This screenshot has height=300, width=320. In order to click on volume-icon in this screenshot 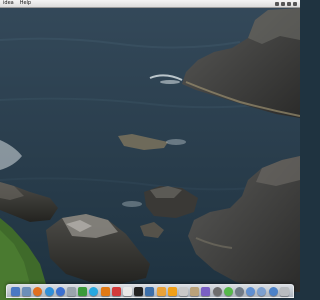, I will do `click(277, 3)`.